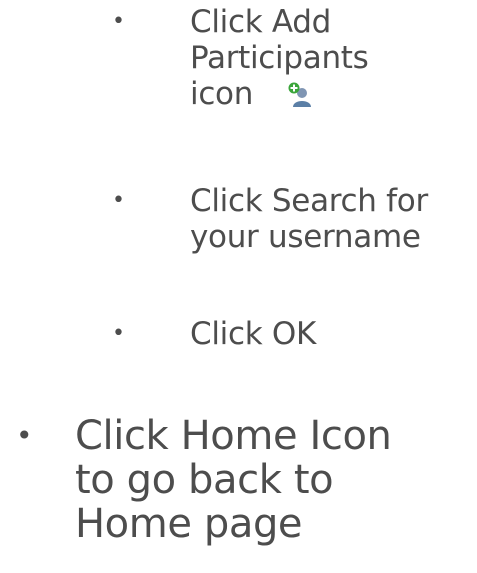 This screenshot has width=477, height=573. I want to click on step-line: Participants, so click(279, 58).